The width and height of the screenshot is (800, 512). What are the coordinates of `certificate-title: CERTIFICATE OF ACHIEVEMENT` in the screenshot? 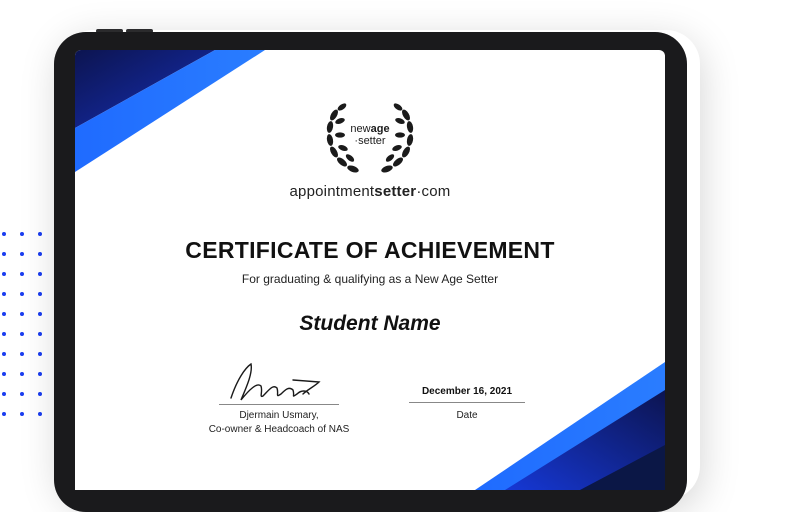 It's located at (370, 250).